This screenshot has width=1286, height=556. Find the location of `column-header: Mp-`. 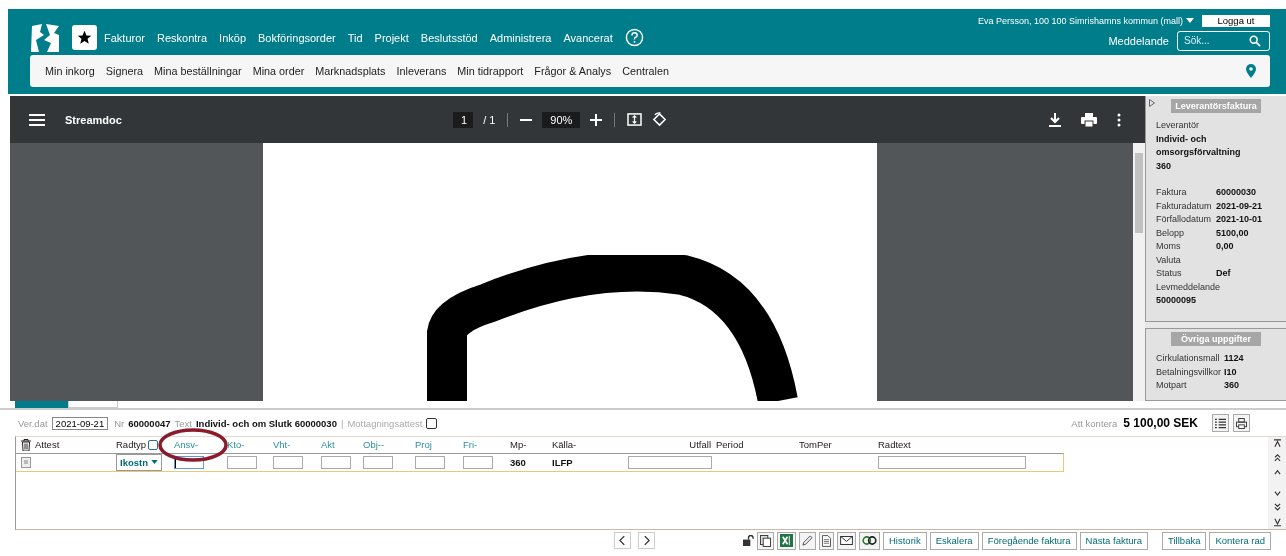

column-header: Mp- is located at coordinates (518, 445).